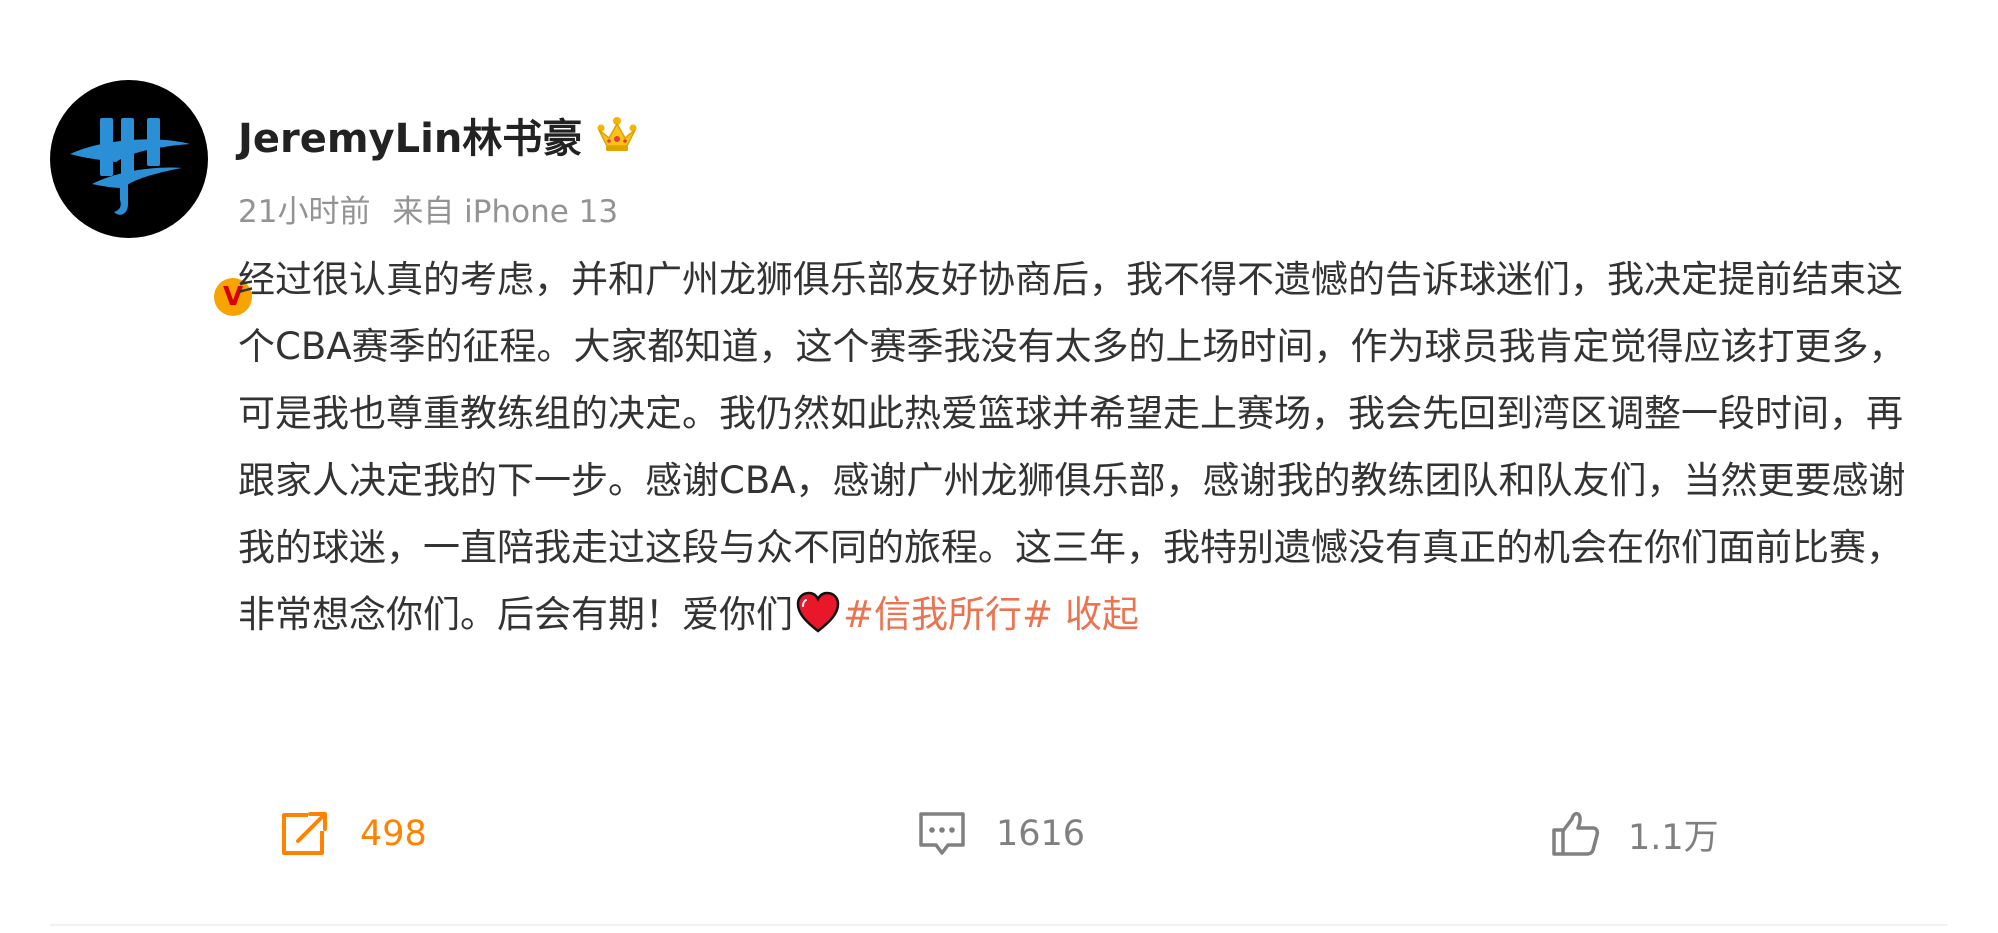 The width and height of the screenshot is (1998, 933). I want to click on comment-icon, so click(942, 833).